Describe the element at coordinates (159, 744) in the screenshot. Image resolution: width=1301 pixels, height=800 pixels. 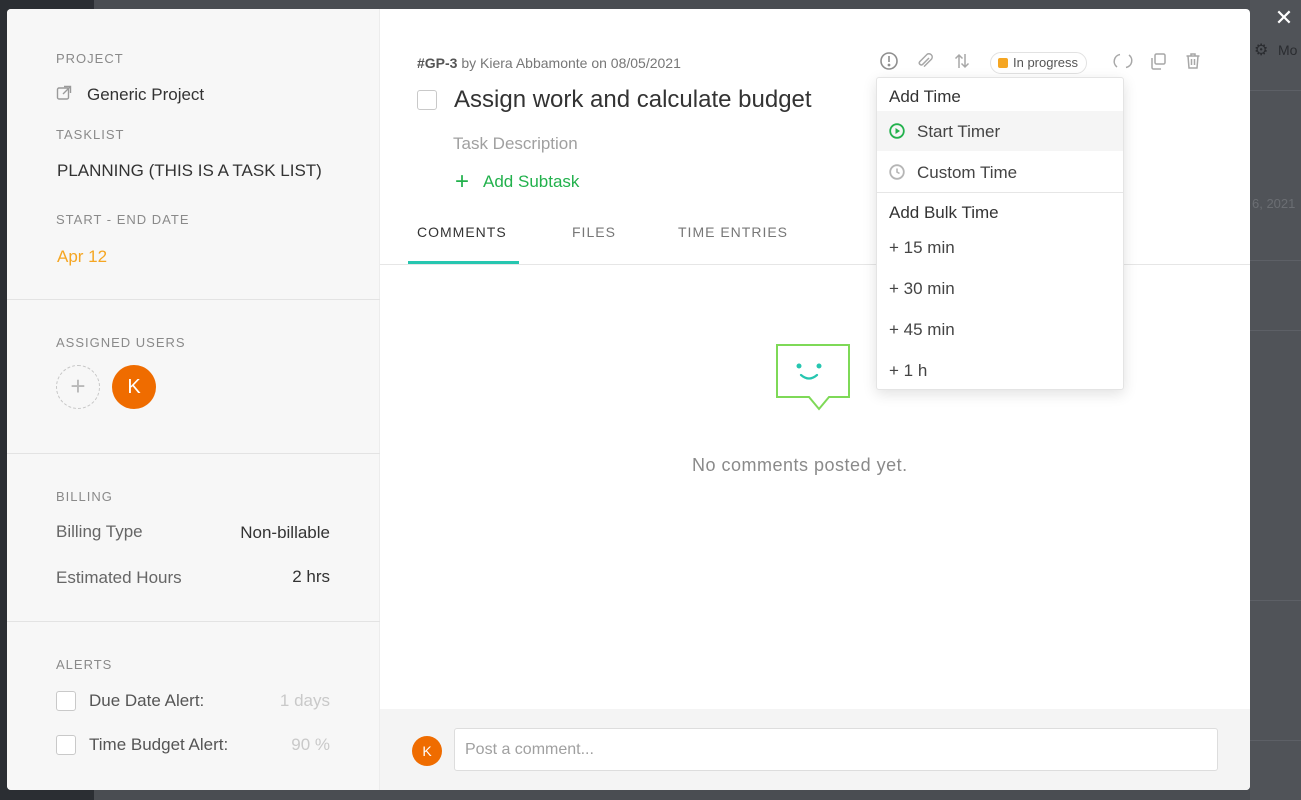
I see `time-budget-alert-label: Time Budget Alert:` at that location.